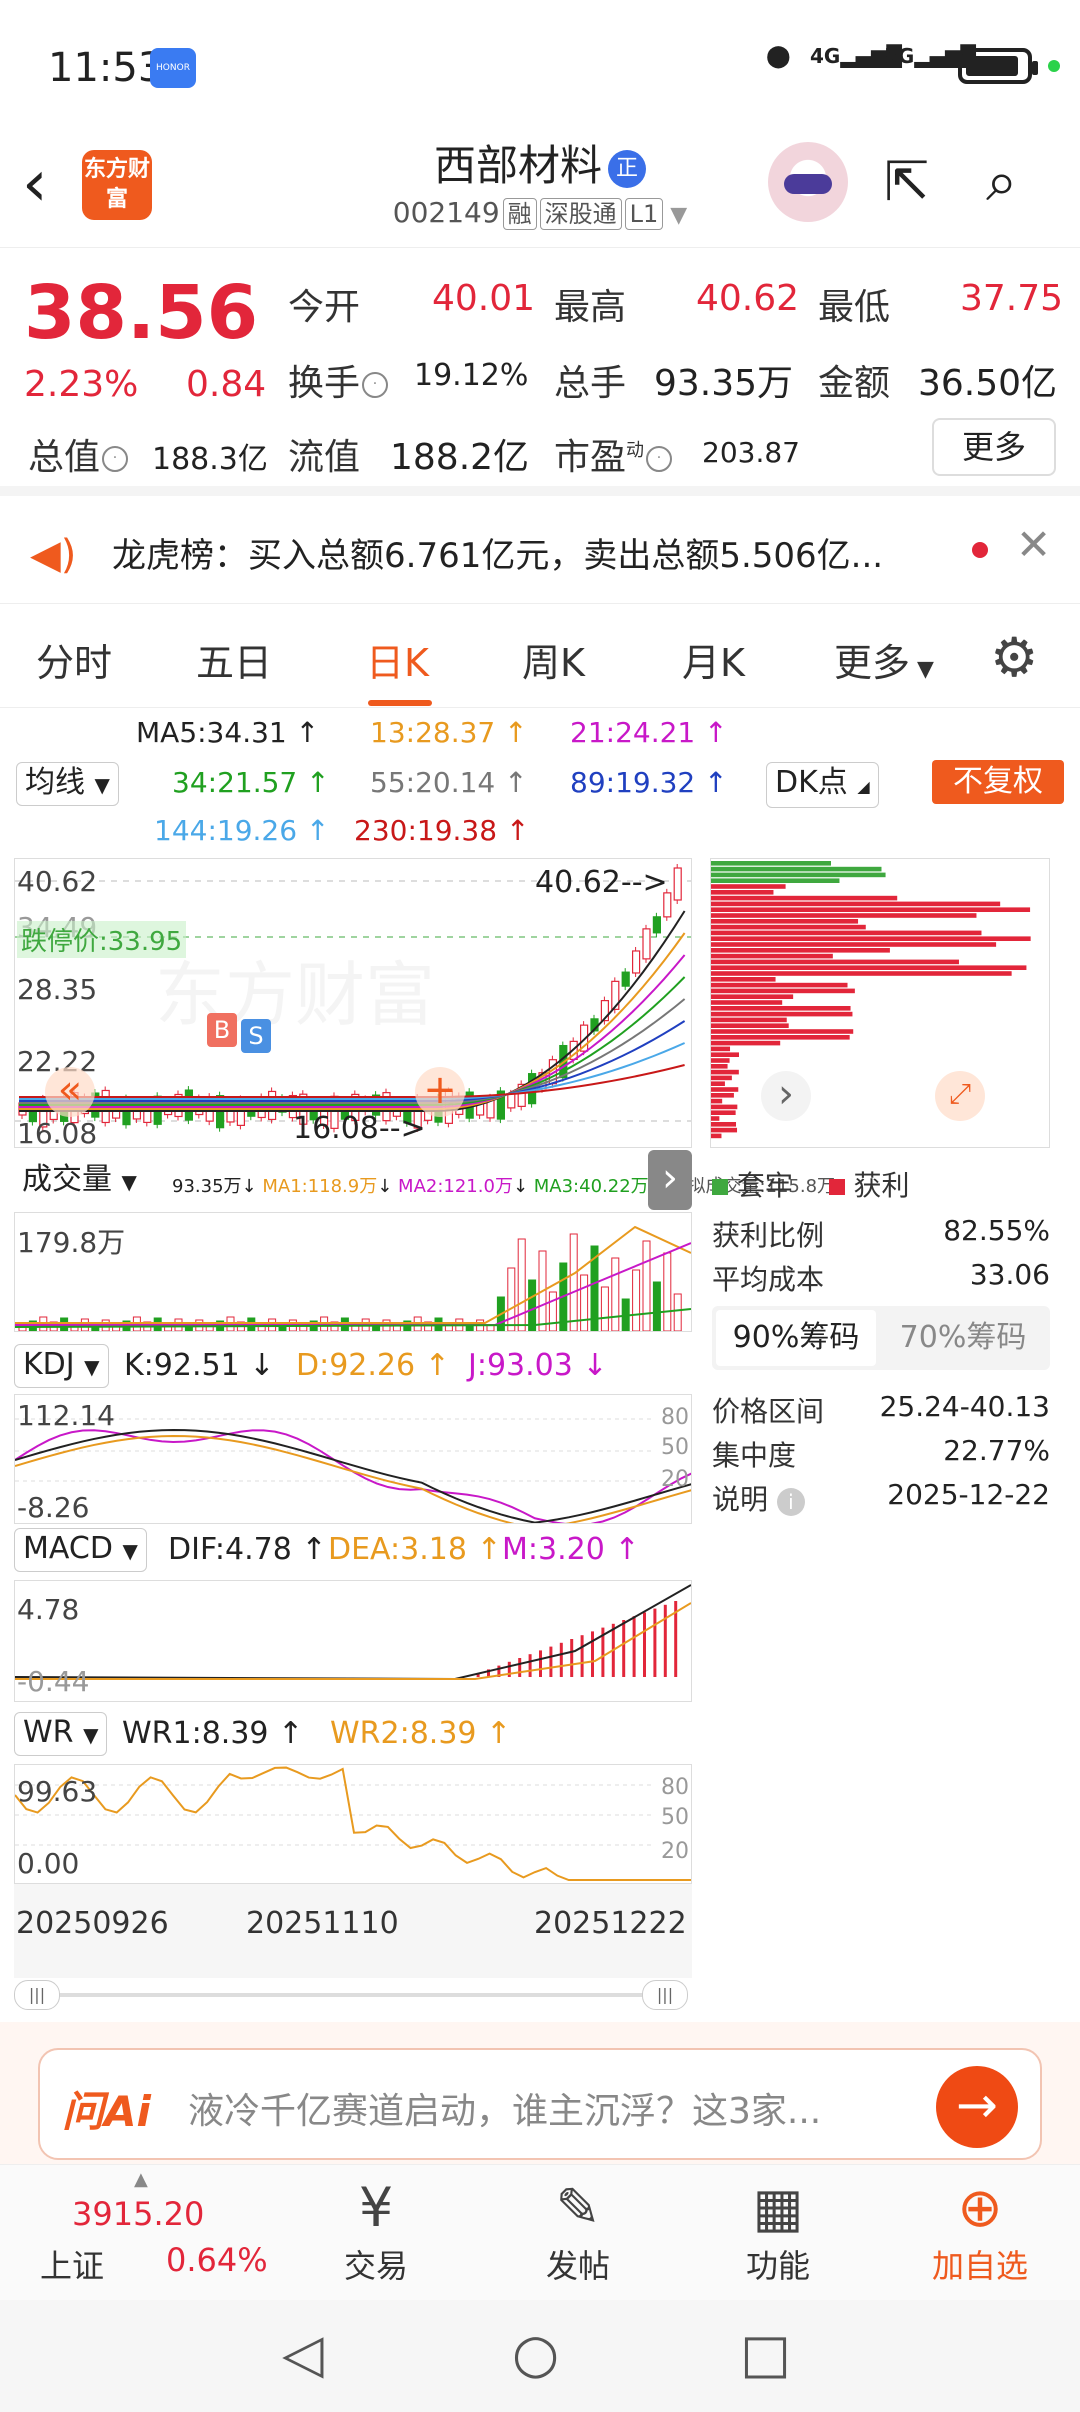 The width and height of the screenshot is (1080, 2412). What do you see at coordinates (786, 1096) in the screenshot?
I see `chip-next-icon: ›` at bounding box center [786, 1096].